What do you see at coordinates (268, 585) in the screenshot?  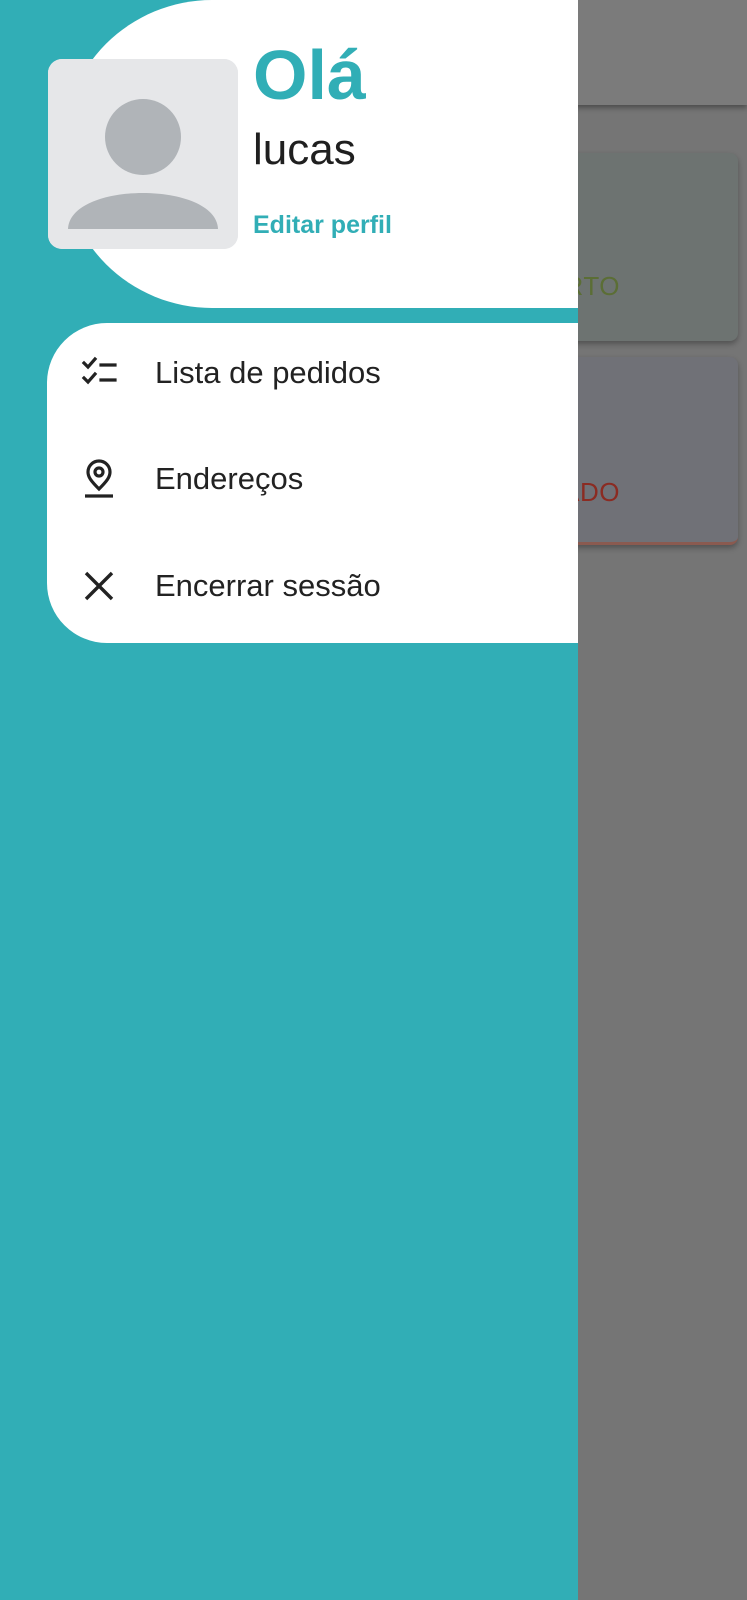 I see `menu-item-label: Encerrar sessão` at bounding box center [268, 585].